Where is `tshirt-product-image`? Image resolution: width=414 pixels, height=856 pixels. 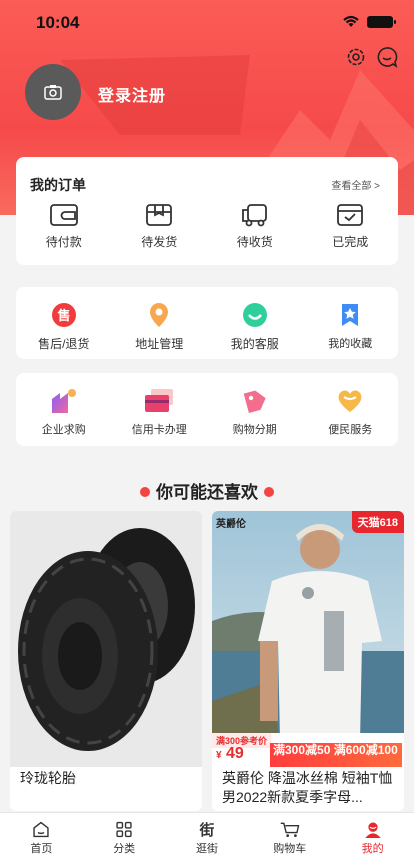 tshirt-product-image is located at coordinates (308, 639).